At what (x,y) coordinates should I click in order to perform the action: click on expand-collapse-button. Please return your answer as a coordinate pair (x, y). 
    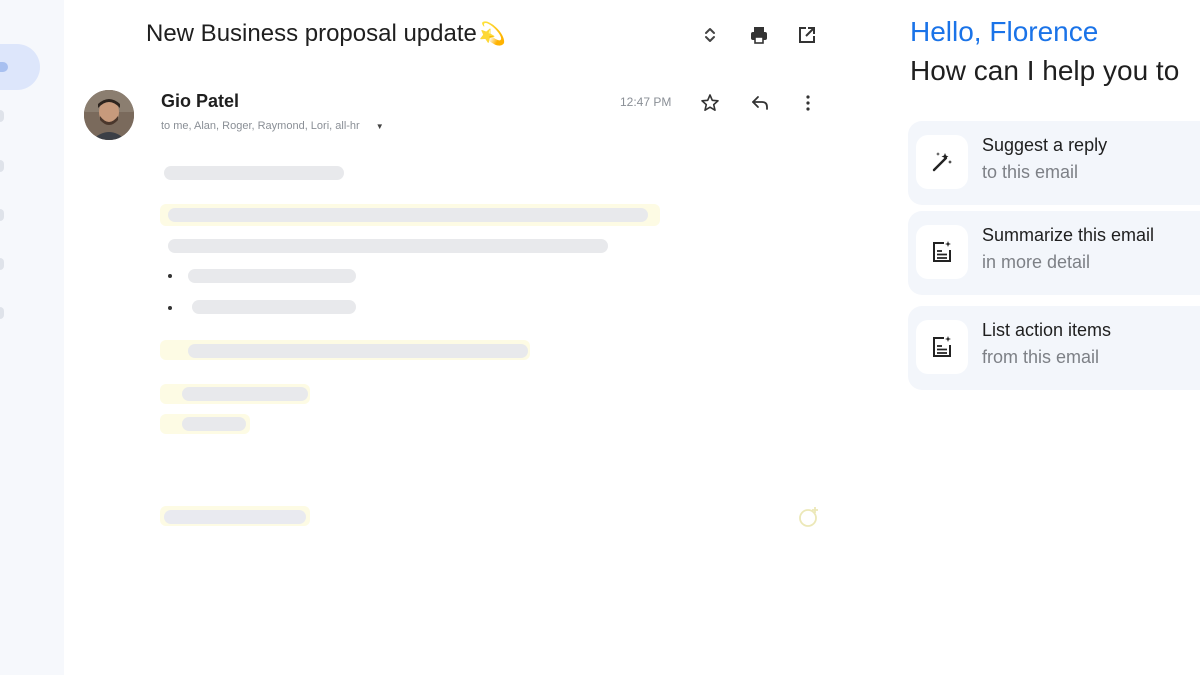
    Looking at the image, I should click on (710, 35).